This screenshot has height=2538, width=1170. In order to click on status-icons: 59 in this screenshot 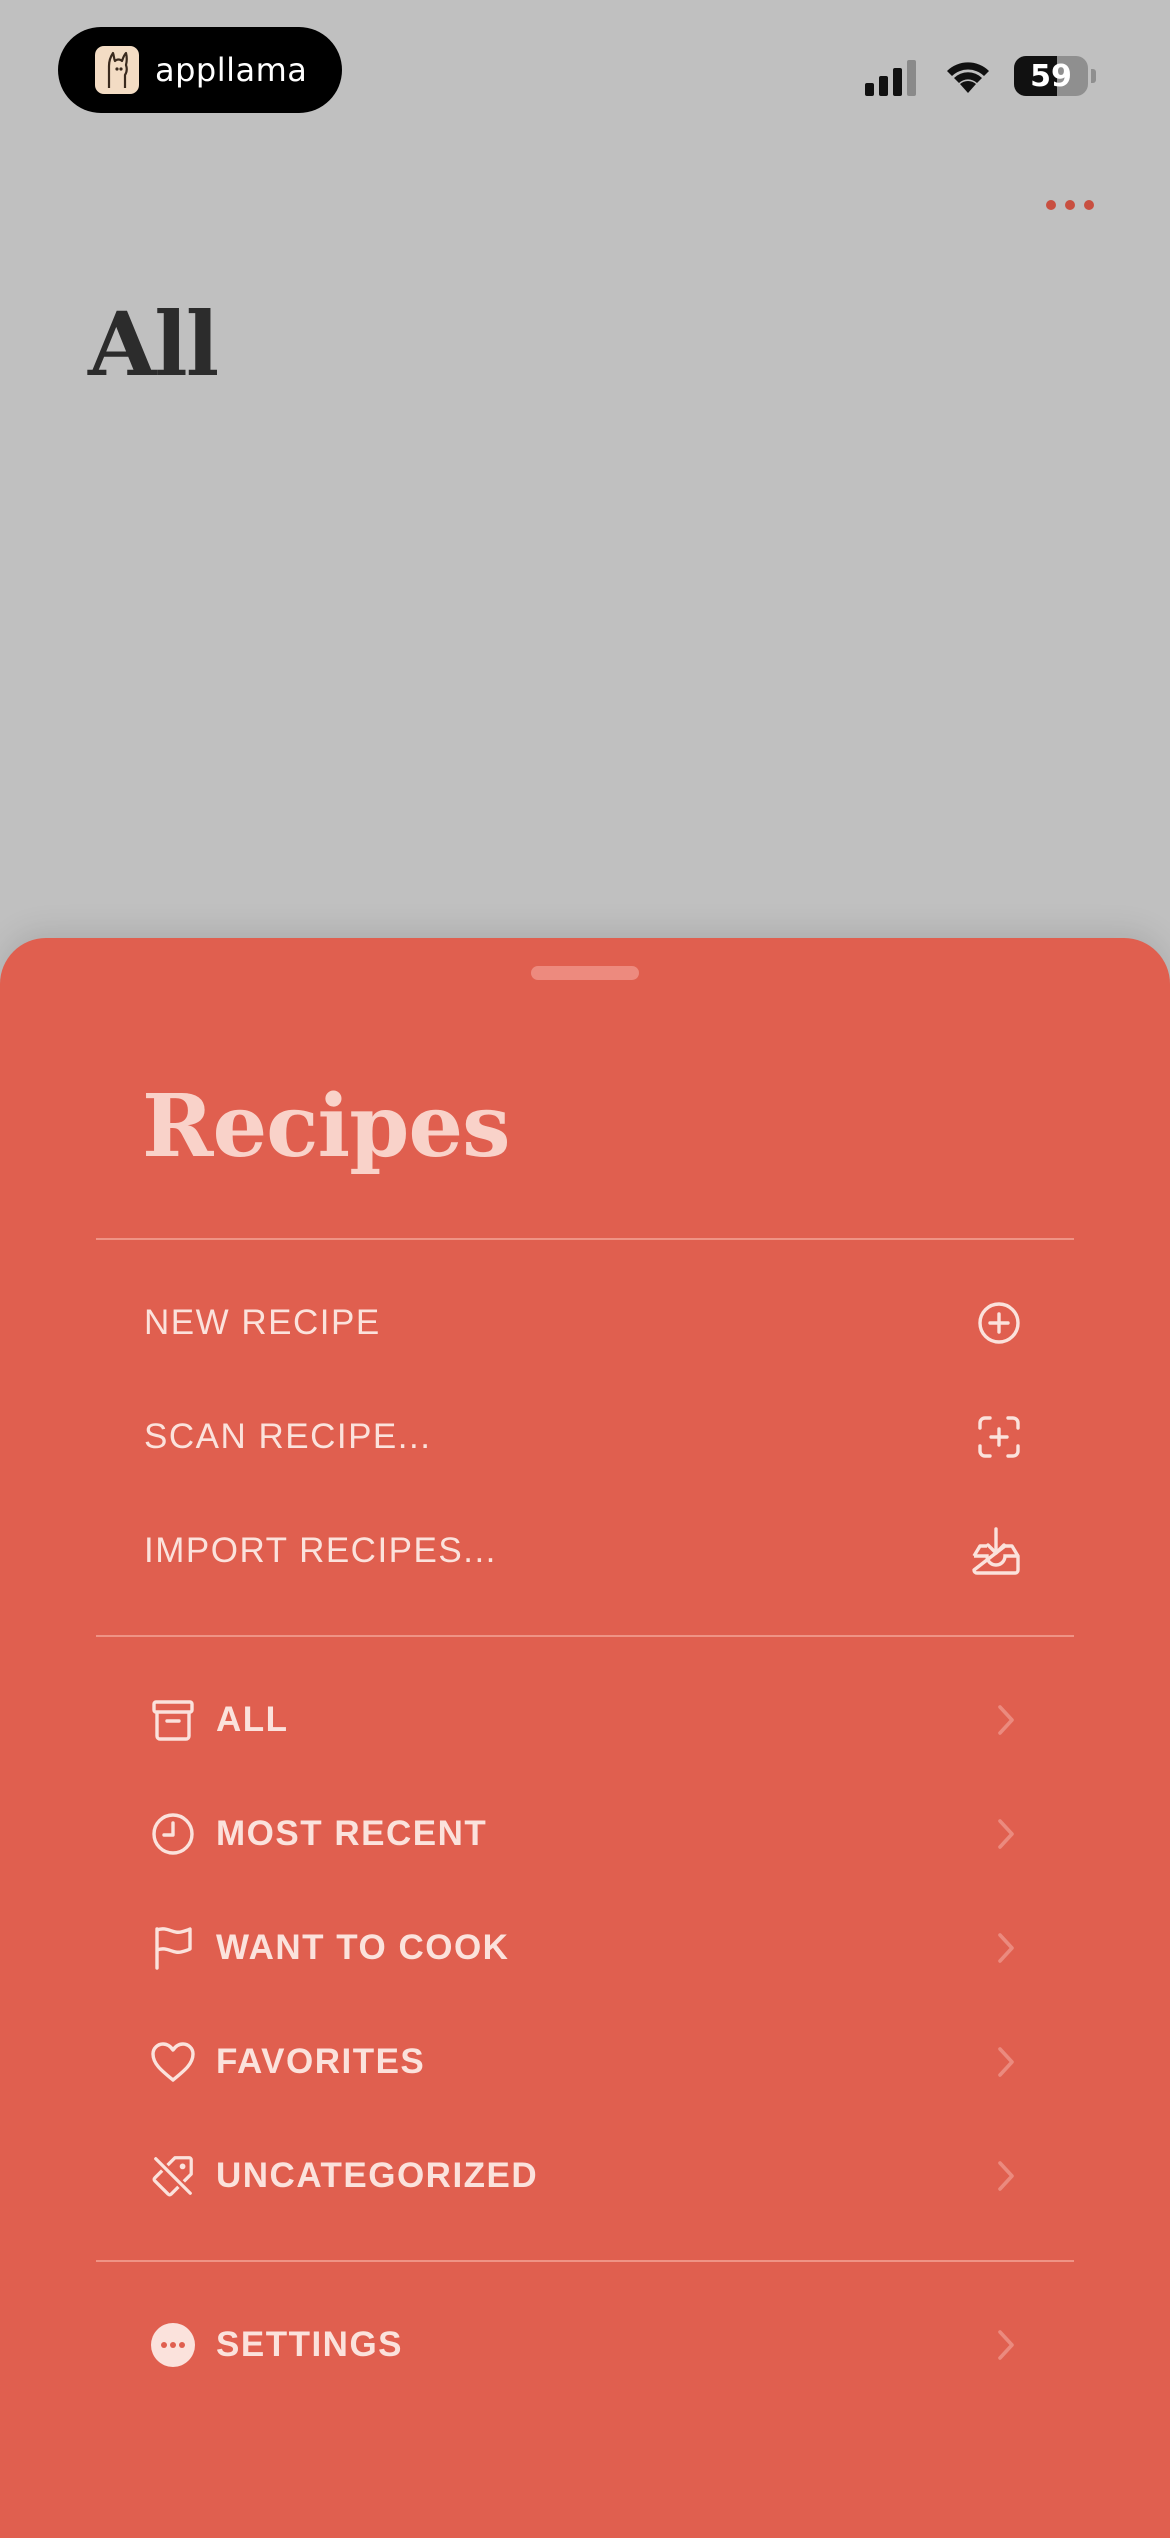, I will do `click(980, 76)`.